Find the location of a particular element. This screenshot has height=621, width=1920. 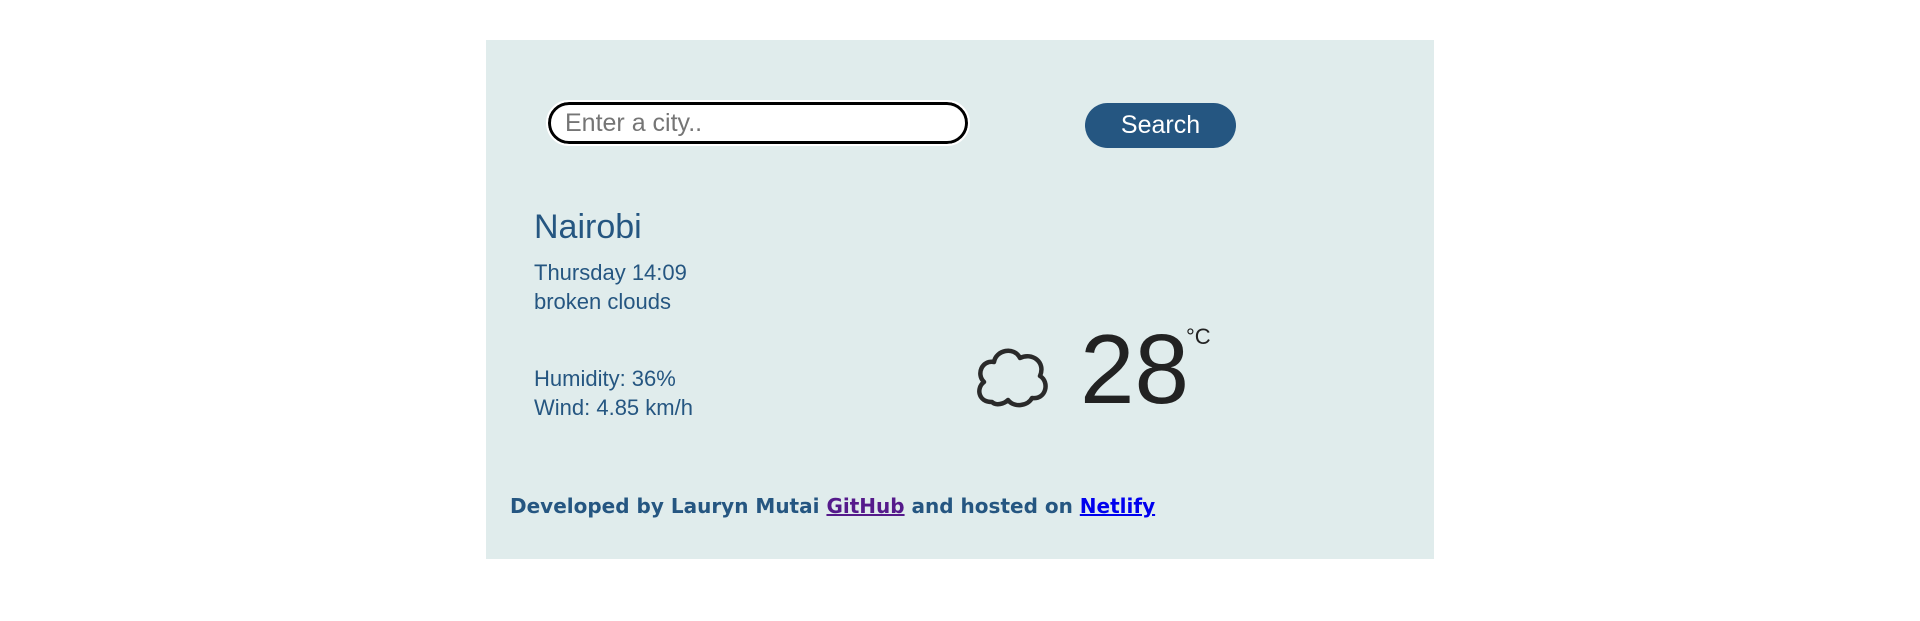

weather-details-primary: Thursday 14:09 broken clouds is located at coordinates (610, 287).